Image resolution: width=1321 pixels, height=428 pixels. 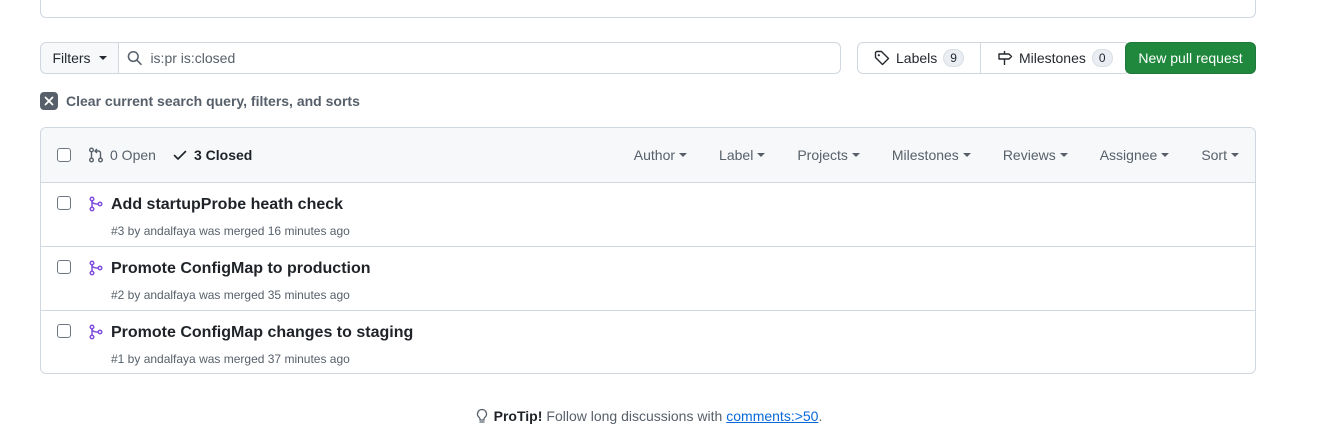 What do you see at coordinates (133, 155) in the screenshot?
I see `open-count-label: 0 Open` at bounding box center [133, 155].